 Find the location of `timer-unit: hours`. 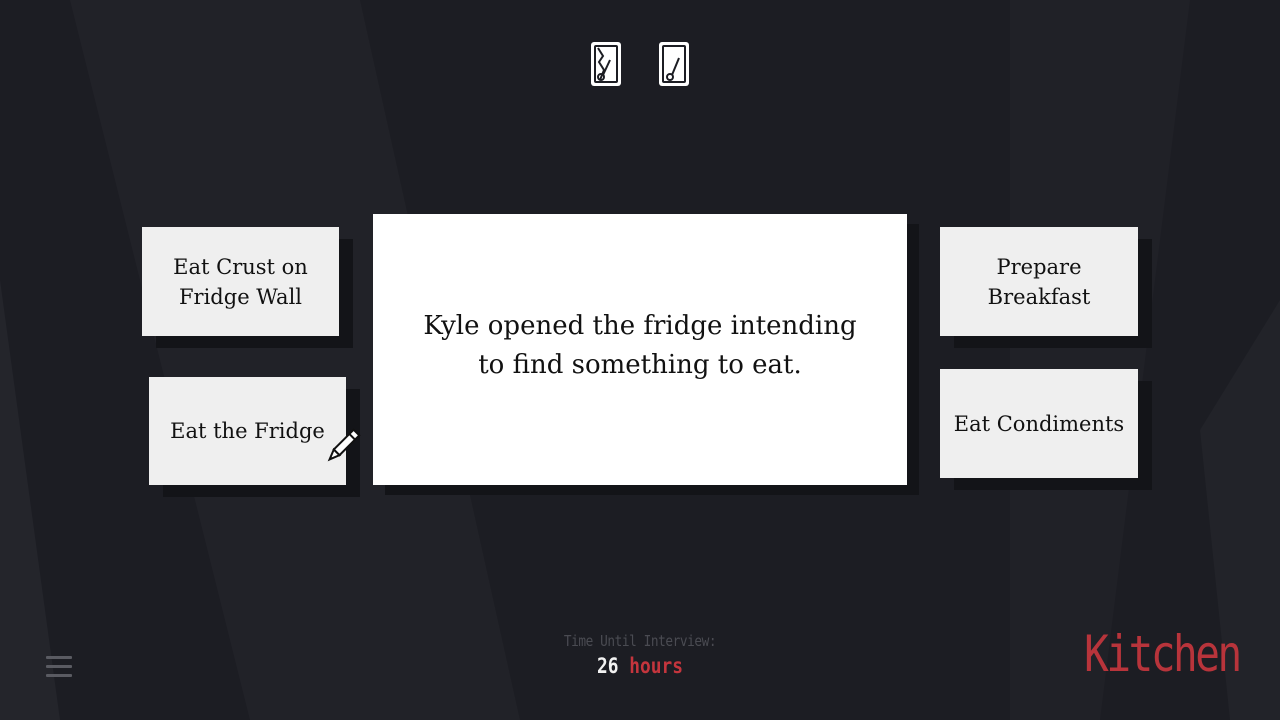

timer-unit: hours is located at coordinates (656, 666).